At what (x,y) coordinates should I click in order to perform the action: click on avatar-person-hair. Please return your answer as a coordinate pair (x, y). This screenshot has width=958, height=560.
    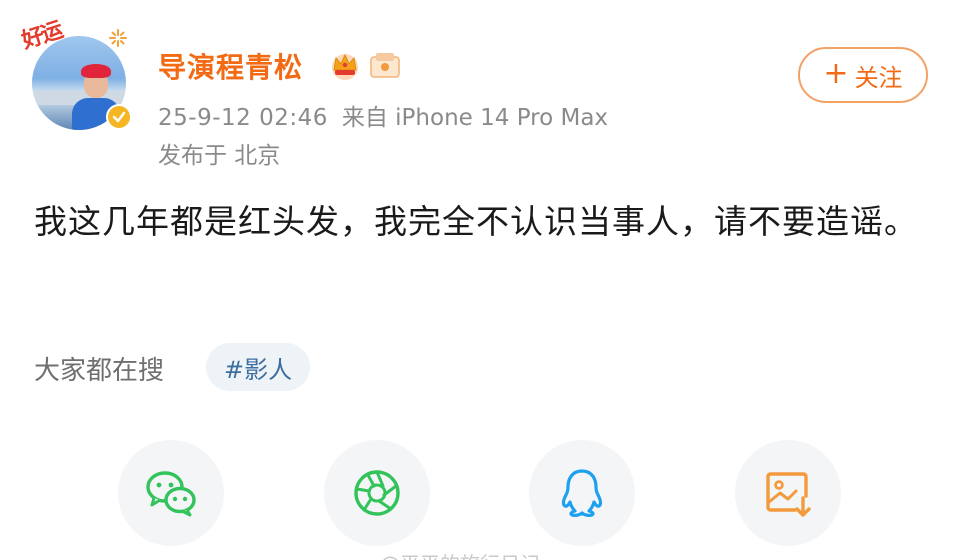
    Looking at the image, I should click on (96, 71).